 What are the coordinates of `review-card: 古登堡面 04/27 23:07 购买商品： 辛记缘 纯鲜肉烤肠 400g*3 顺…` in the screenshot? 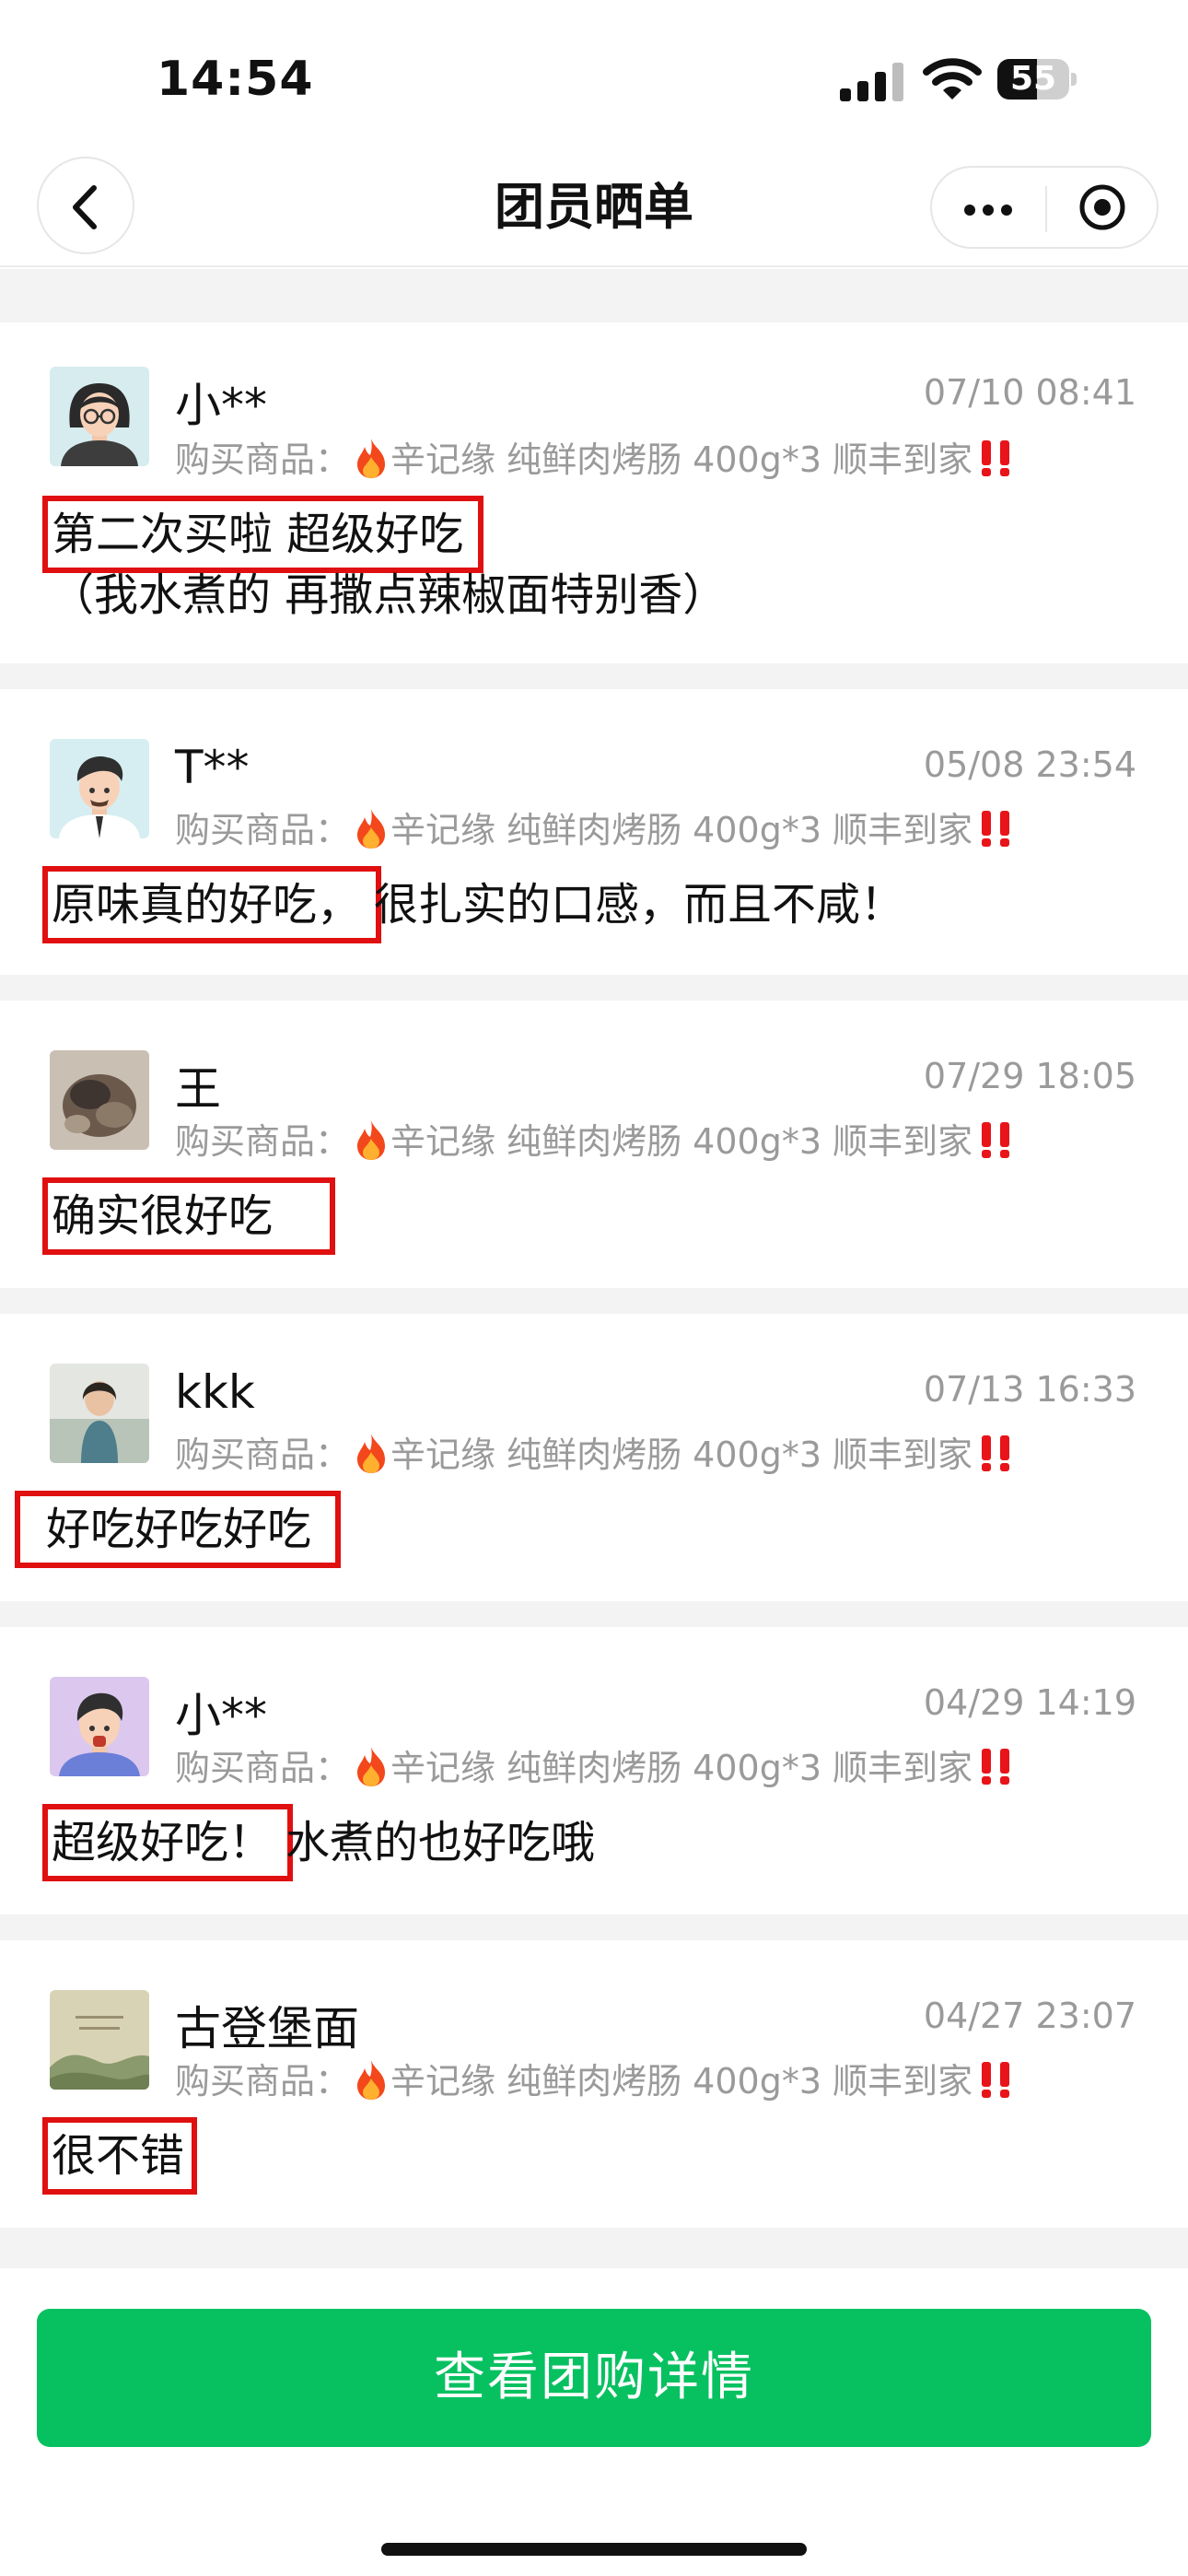 It's located at (594, 2084).